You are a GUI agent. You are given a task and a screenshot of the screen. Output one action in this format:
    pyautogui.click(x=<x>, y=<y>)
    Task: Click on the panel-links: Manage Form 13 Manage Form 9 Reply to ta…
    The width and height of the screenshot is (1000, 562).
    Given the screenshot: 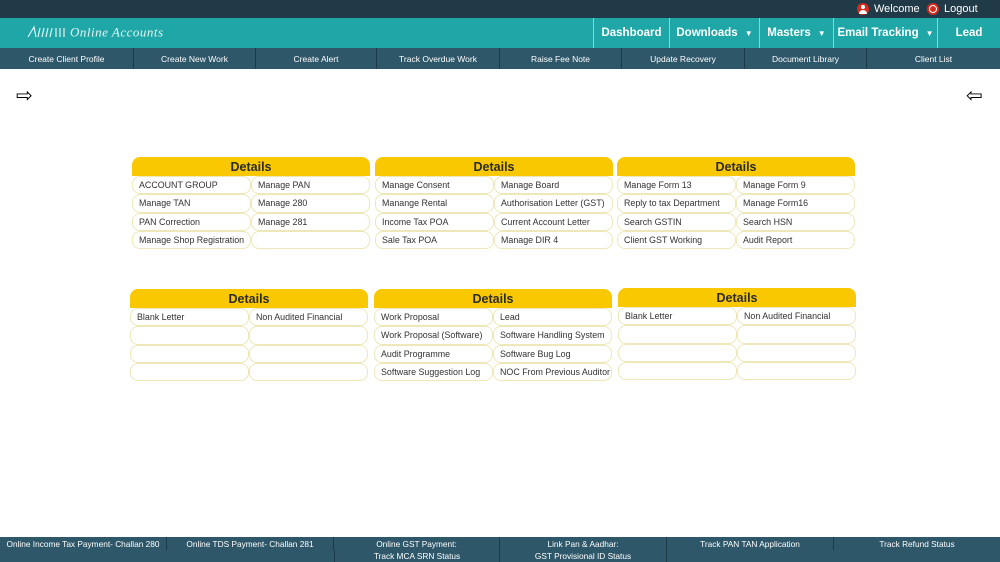 What is the action you would take?
    pyautogui.click(x=736, y=213)
    